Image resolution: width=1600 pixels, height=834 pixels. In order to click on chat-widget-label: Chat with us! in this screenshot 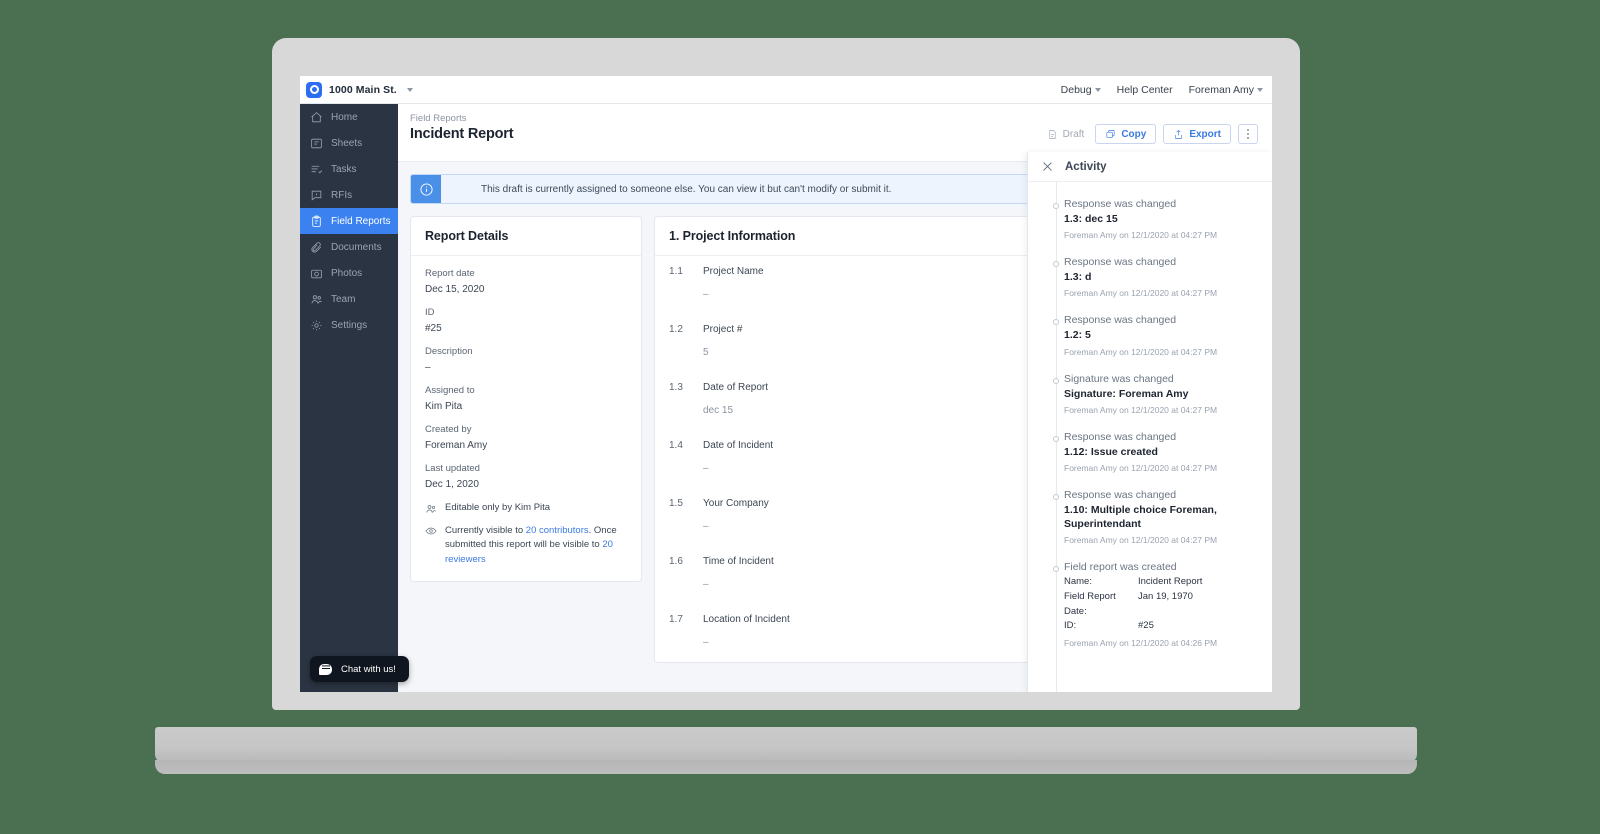, I will do `click(368, 669)`.